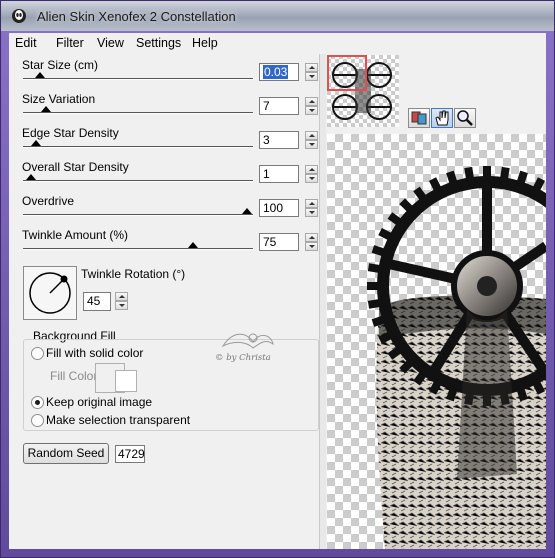  What do you see at coordinates (26, 43) in the screenshot?
I see `menu-edit: Edit` at bounding box center [26, 43].